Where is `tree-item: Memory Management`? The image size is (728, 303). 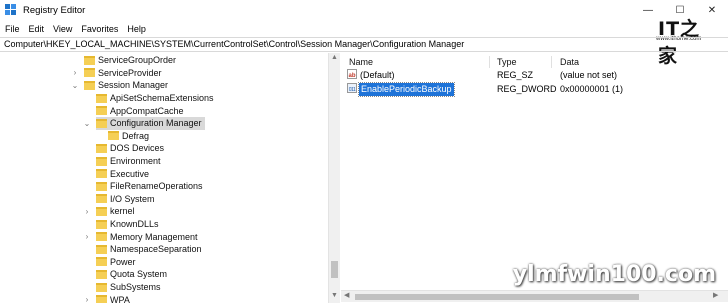
tree-item: Memory Management is located at coordinates (147, 236).